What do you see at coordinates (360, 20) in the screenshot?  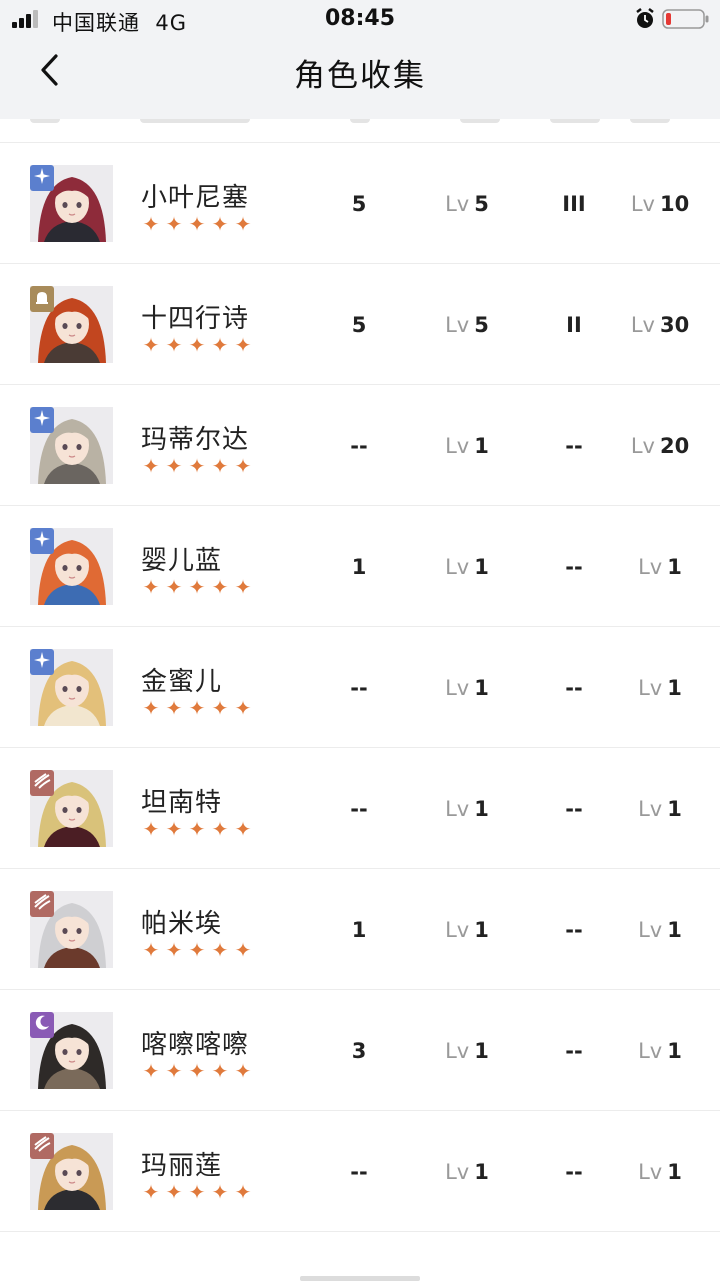 I see `status-bar: 中国联通 4G 08:45` at bounding box center [360, 20].